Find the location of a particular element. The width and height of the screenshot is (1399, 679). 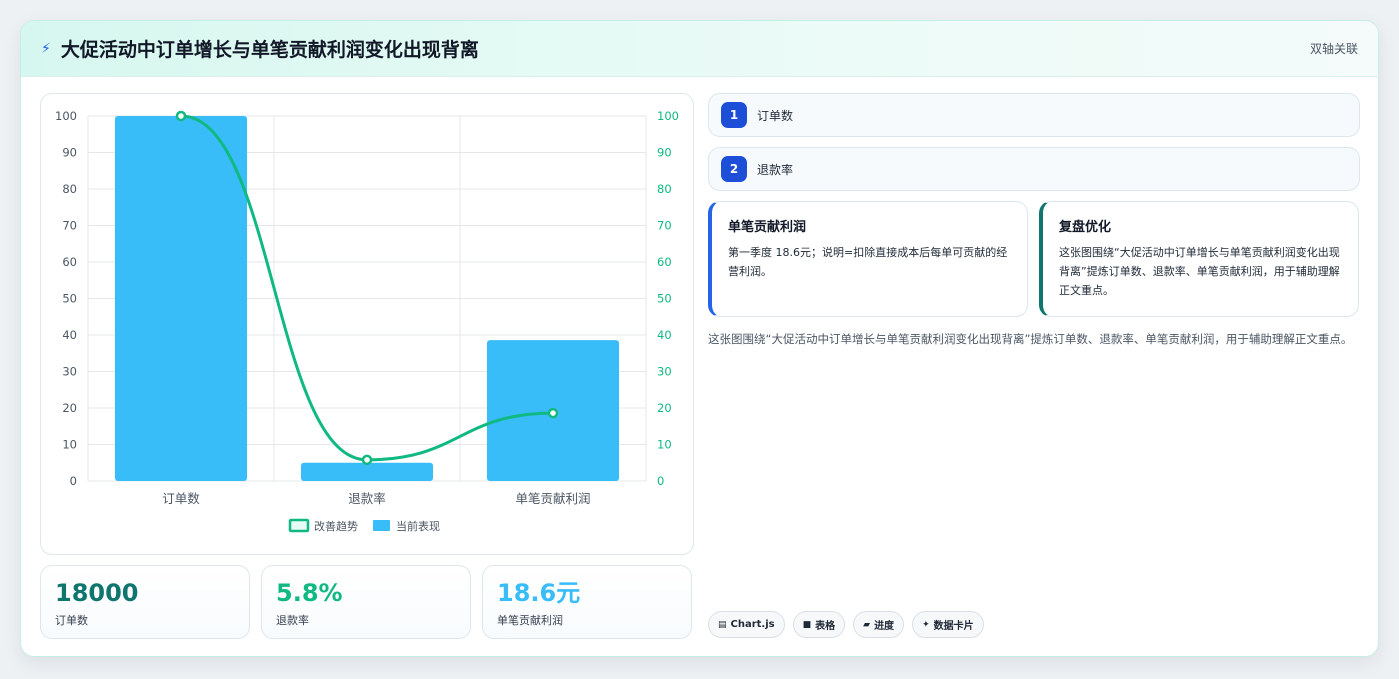

stat-label: 单笔贡献利润 is located at coordinates (530, 620).